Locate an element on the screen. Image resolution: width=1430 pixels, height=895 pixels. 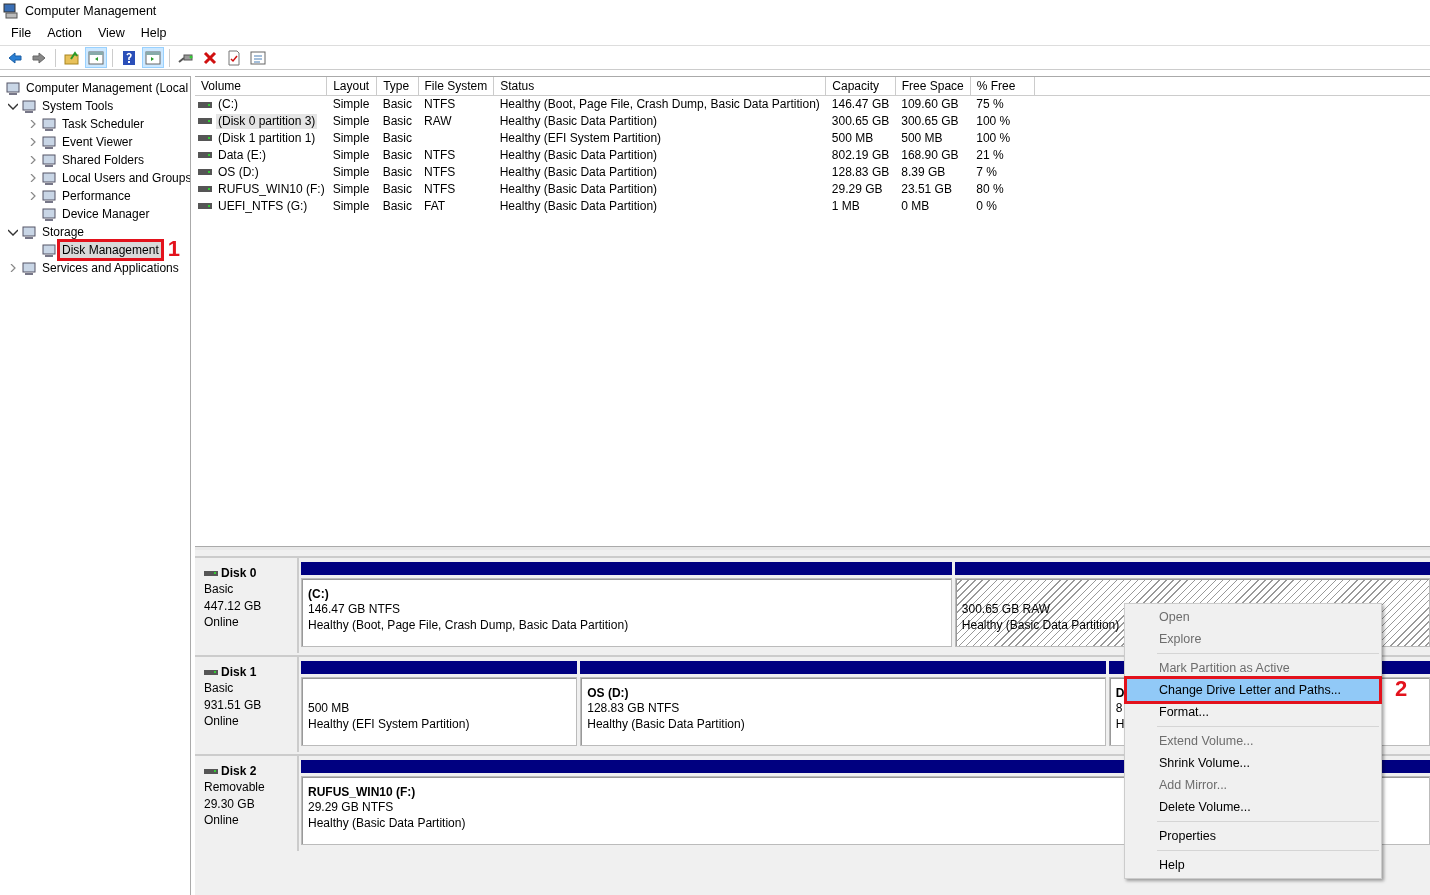
callout-number: 2 is located at coordinates (1401, 689).